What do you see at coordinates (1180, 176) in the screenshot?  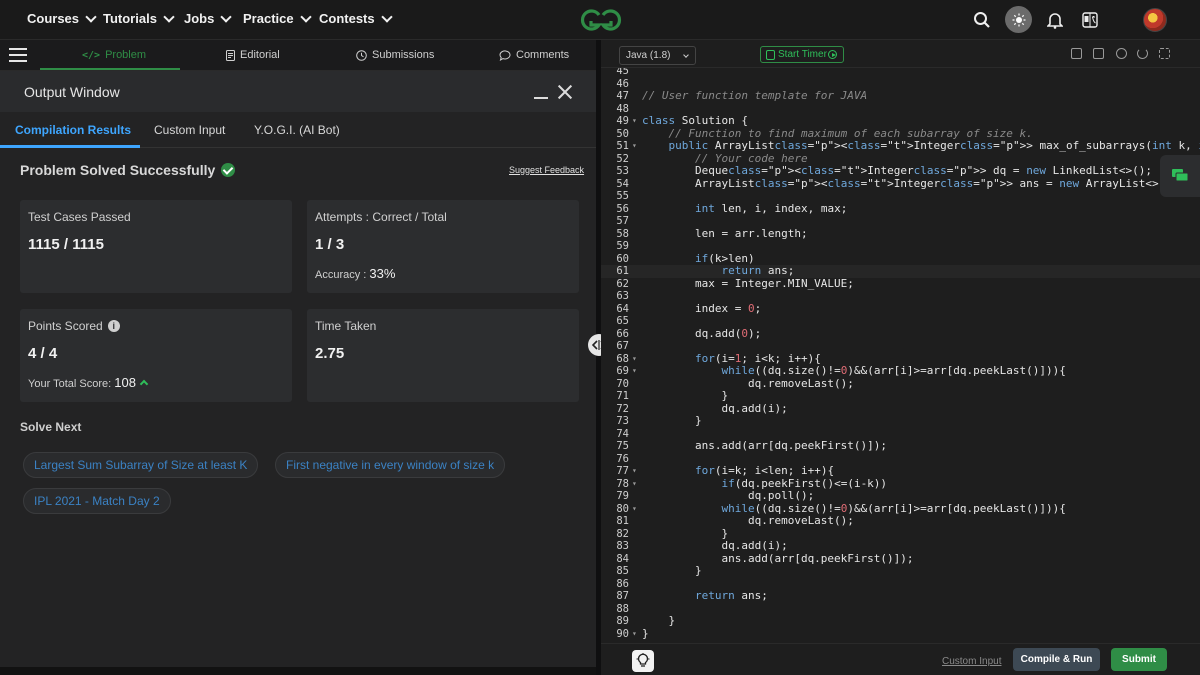 I see `chat-icon` at bounding box center [1180, 176].